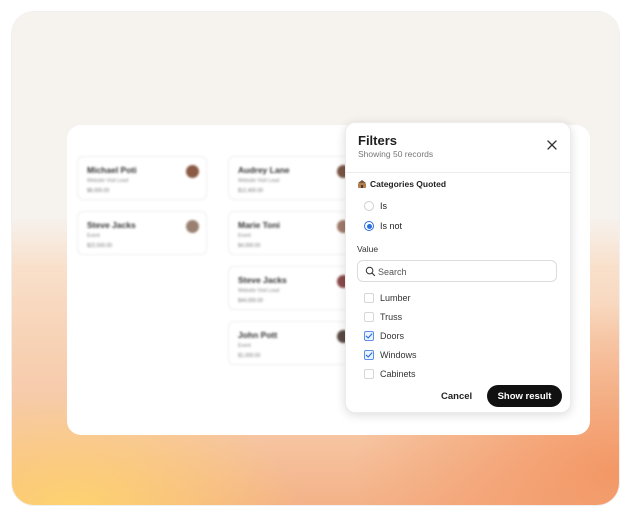 The image size is (624, 507). I want to click on radio-is-not: Is not, so click(383, 226).